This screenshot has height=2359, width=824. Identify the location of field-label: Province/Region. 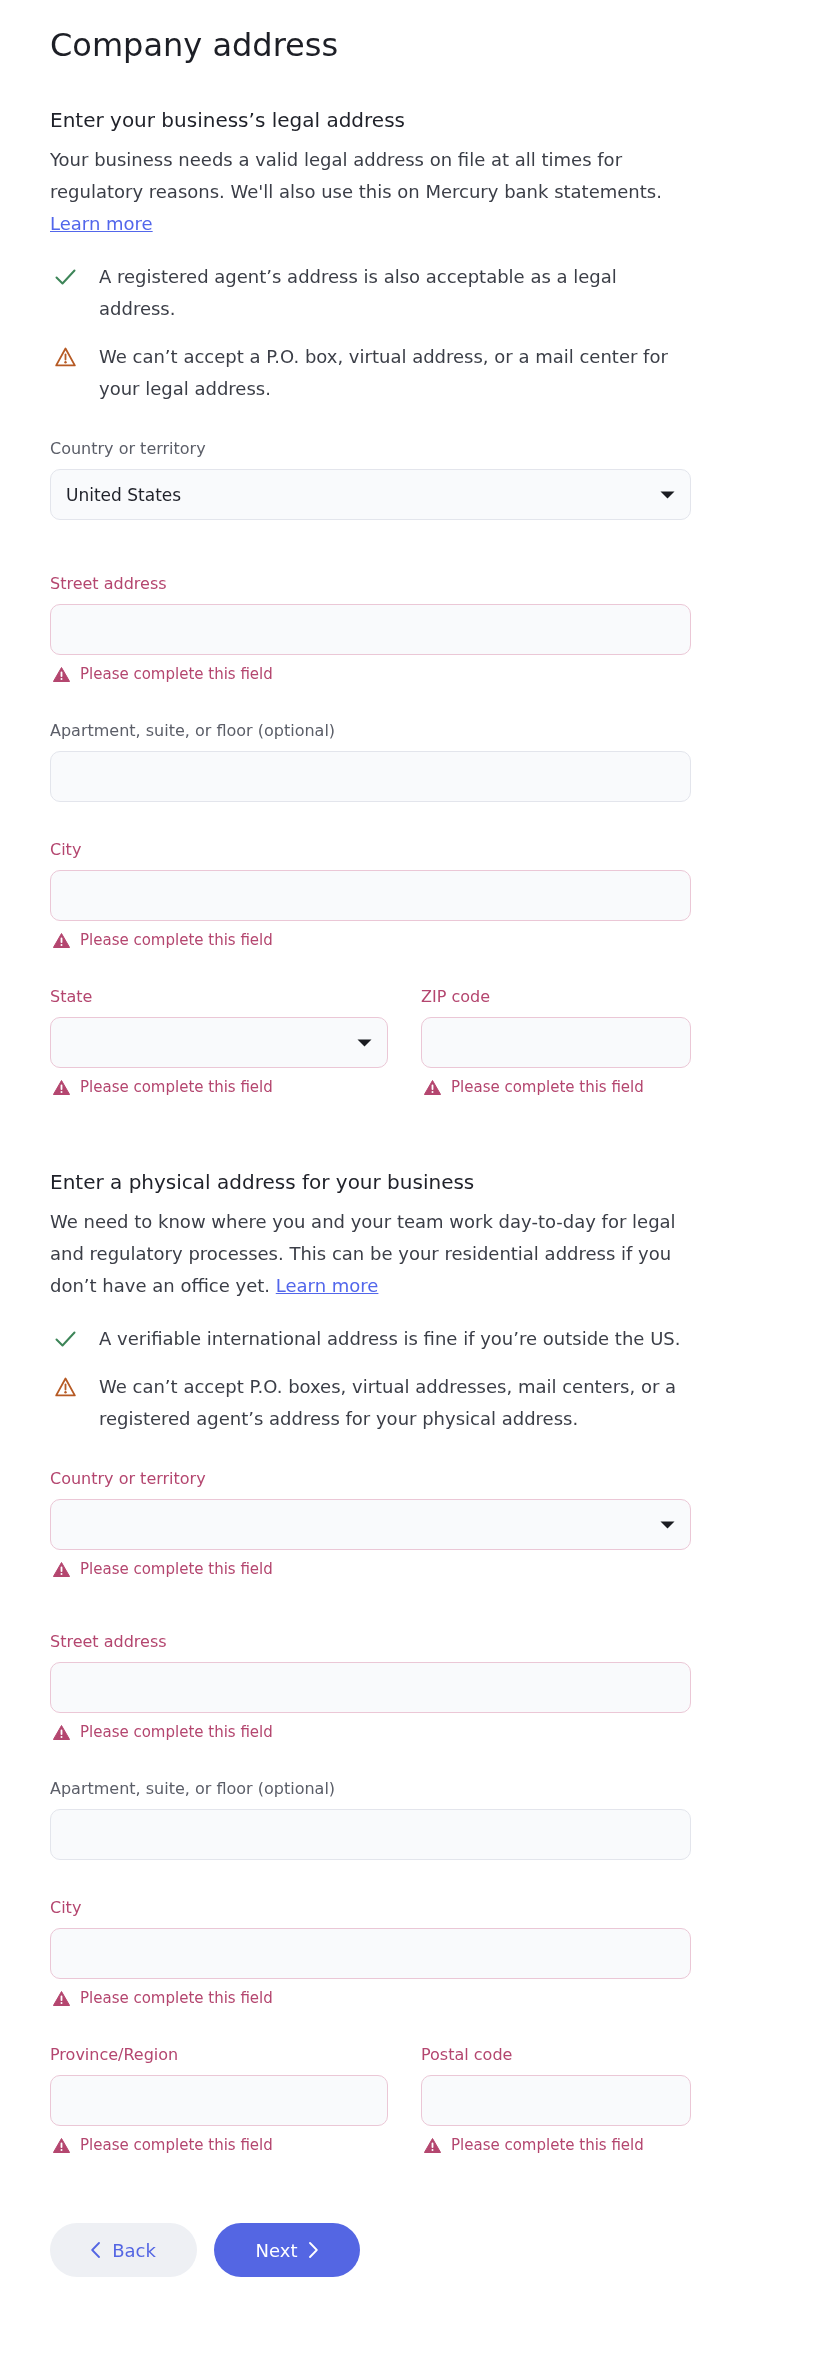
(114, 2055).